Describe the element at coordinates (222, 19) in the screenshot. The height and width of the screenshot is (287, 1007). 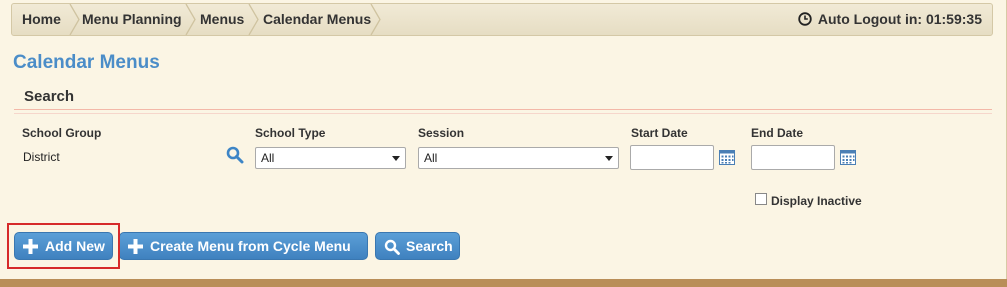
I see `breadcrumb-menus: Menus` at that location.